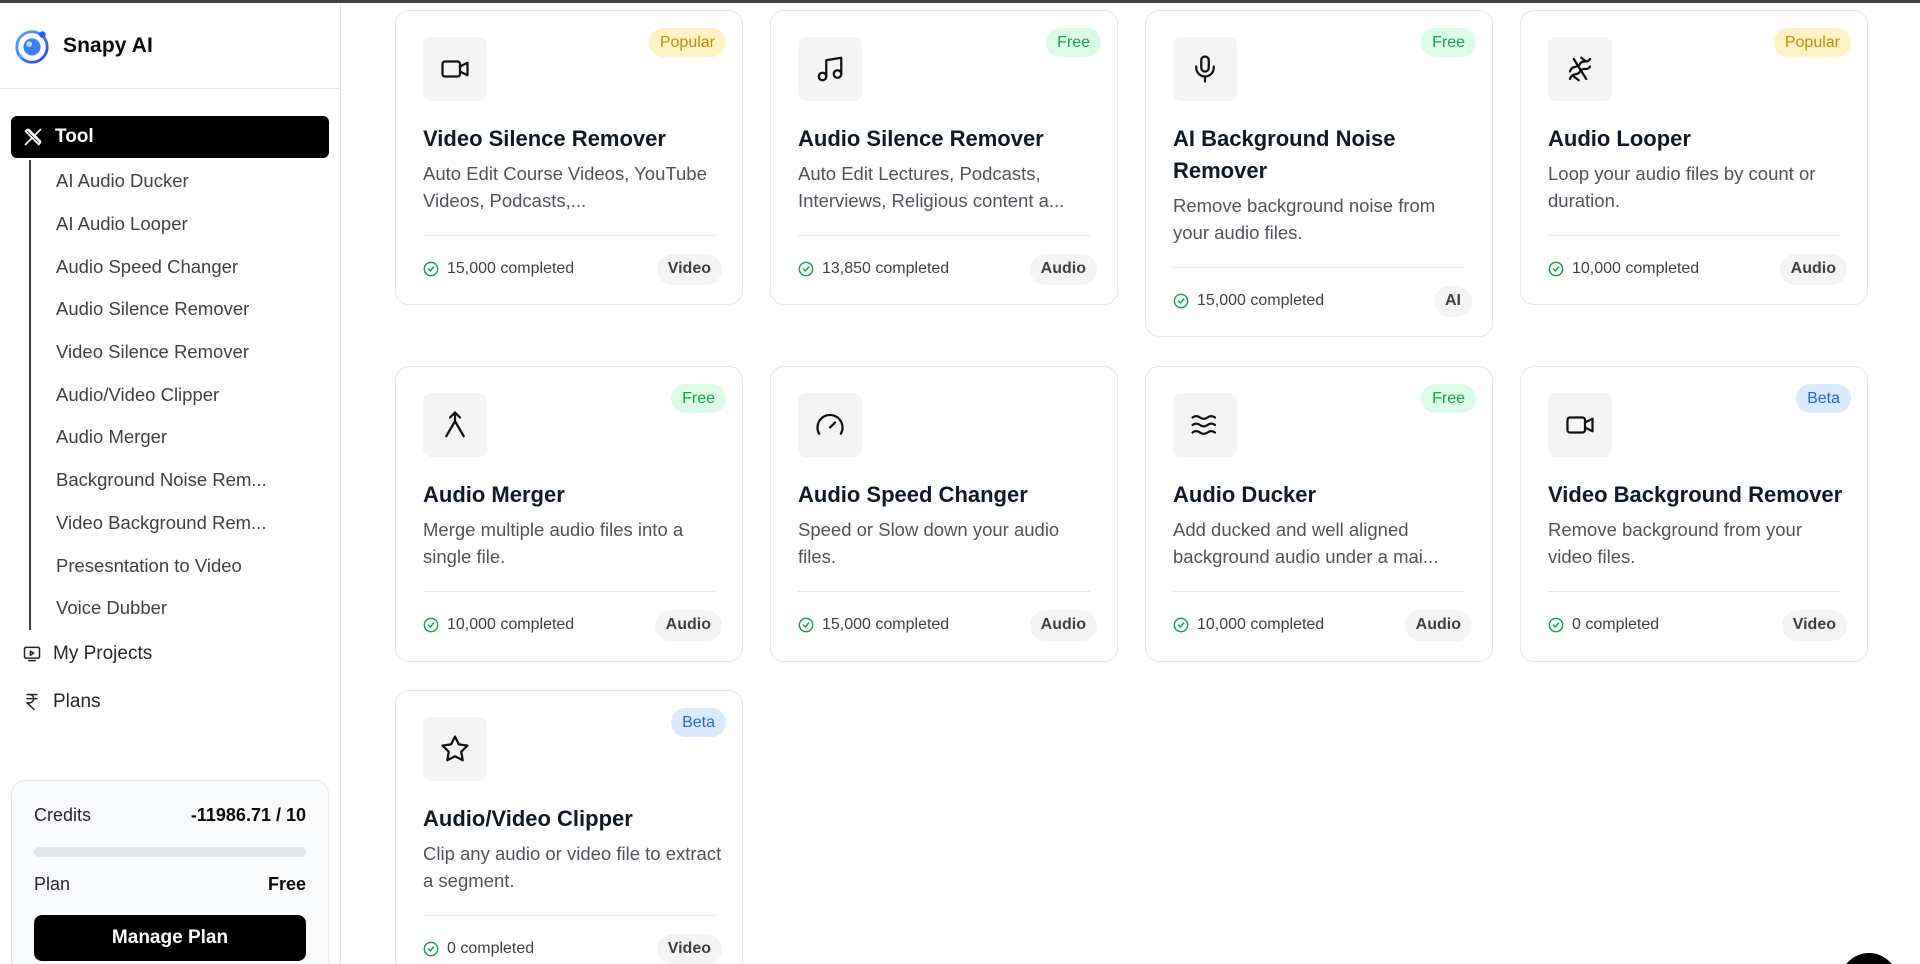 The width and height of the screenshot is (1920, 964). Describe the element at coordinates (1812, 42) in the screenshot. I see `tool-badge: Popular` at that location.